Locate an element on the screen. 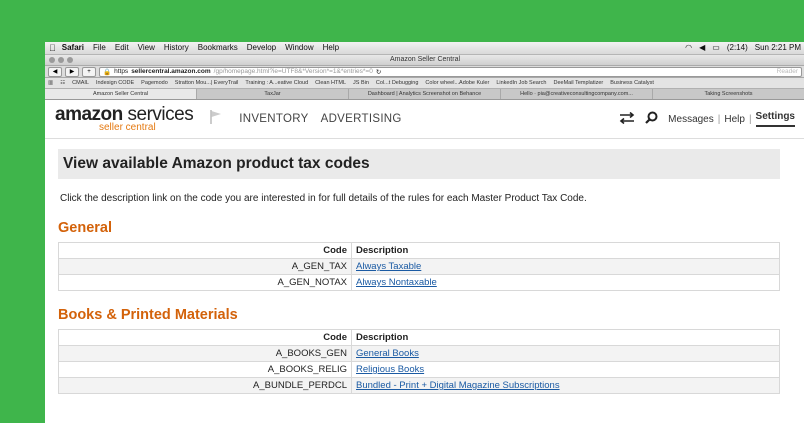  clock: Sun 2:21 PM is located at coordinates (778, 48).